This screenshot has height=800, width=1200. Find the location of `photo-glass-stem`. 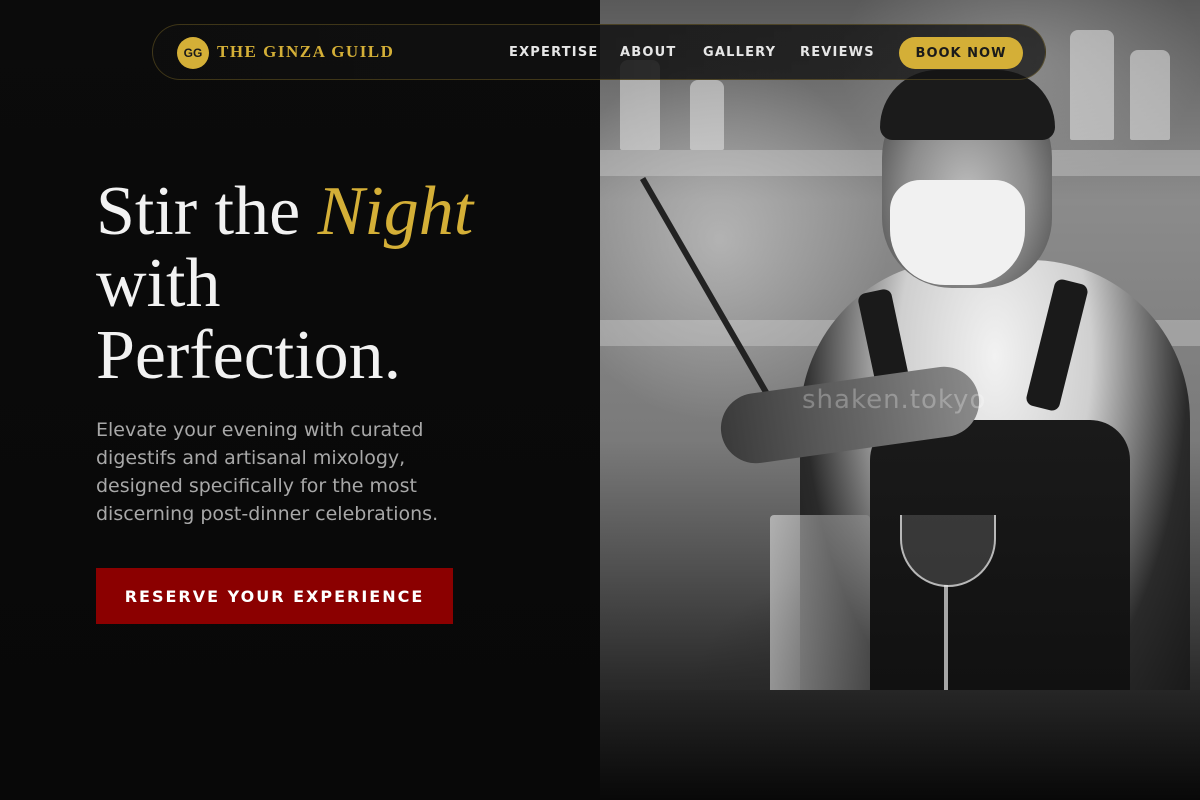

photo-glass-stem is located at coordinates (946, 645).